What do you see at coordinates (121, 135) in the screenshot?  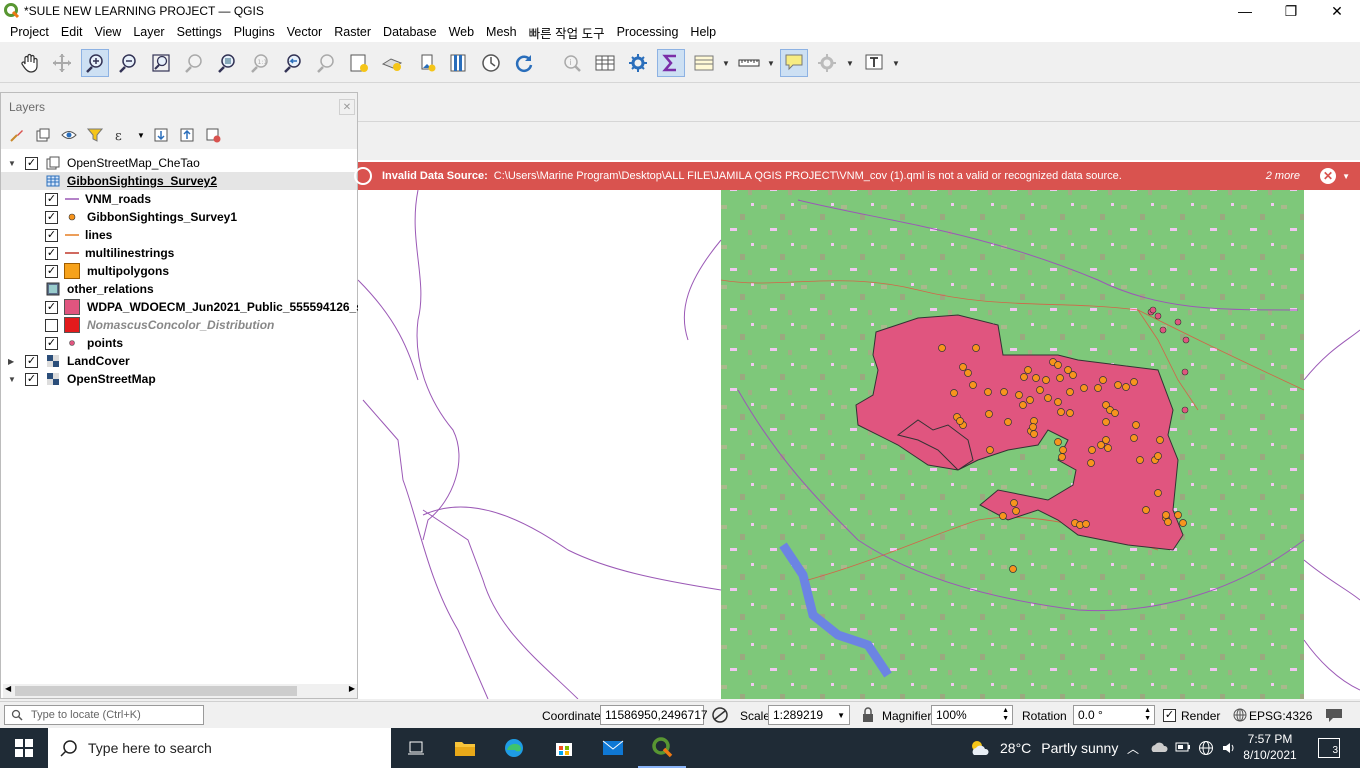 I see `filter-expression-icon: ε` at bounding box center [121, 135].